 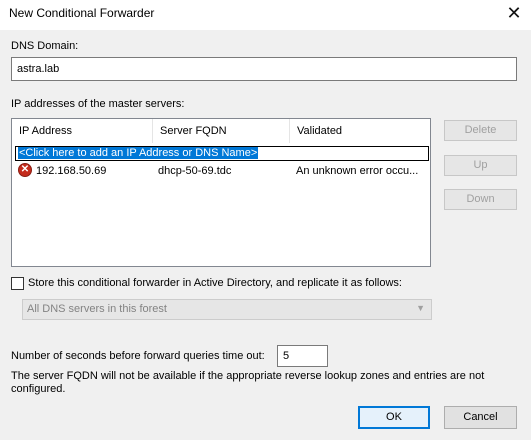 What do you see at coordinates (97, 309) in the screenshot?
I see `replication-scope-value: All DNS servers in this forest` at bounding box center [97, 309].